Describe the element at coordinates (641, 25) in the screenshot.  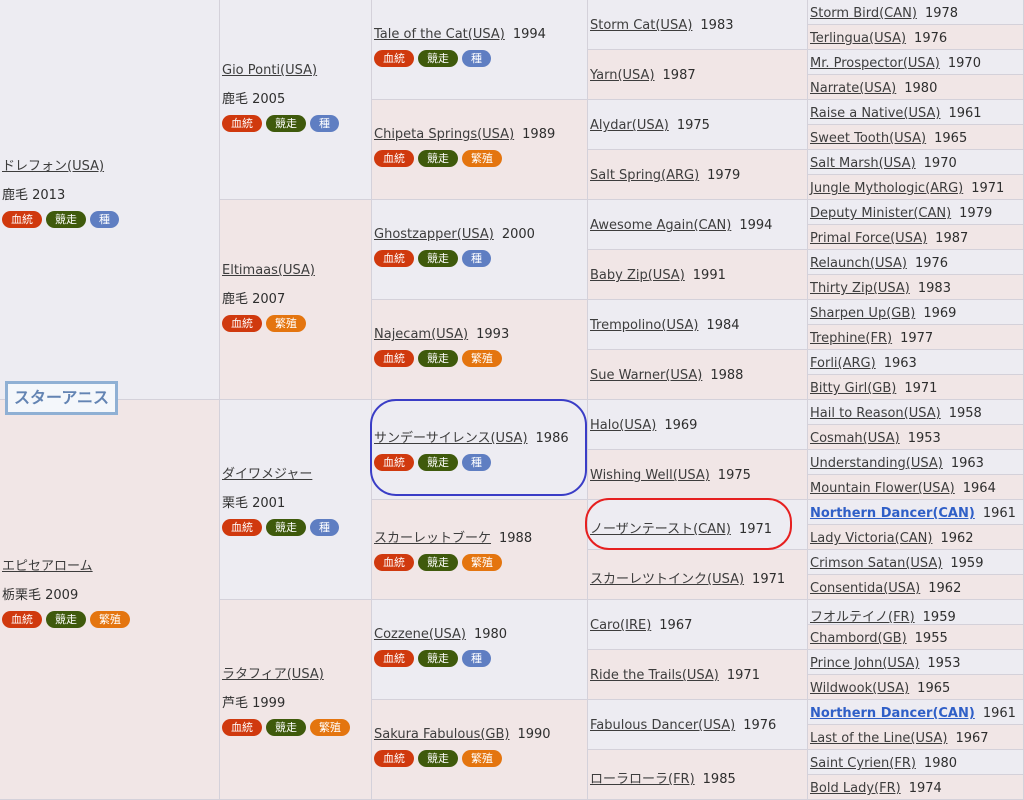
I see `horse-name-link: Storm Cat(USA)` at that location.